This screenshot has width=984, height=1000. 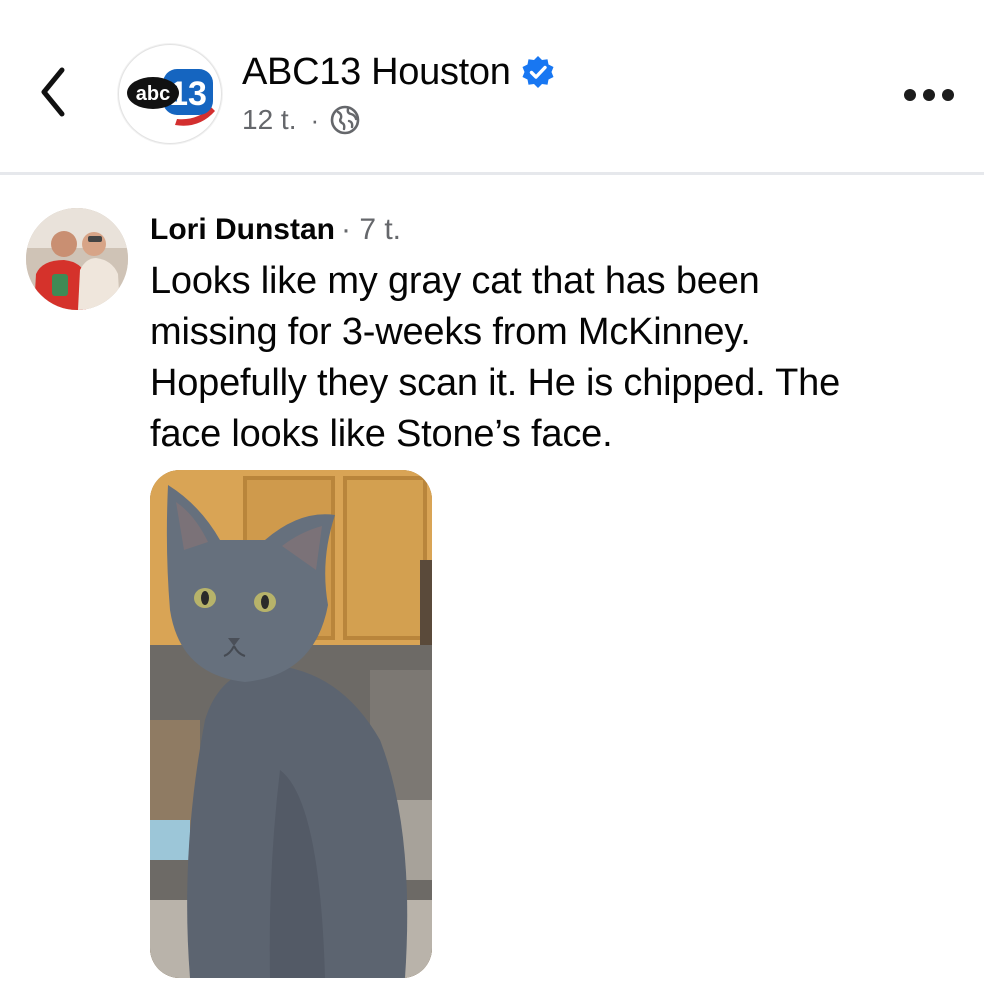 What do you see at coordinates (538, 72) in the screenshot?
I see `verified-badge-icon` at bounding box center [538, 72].